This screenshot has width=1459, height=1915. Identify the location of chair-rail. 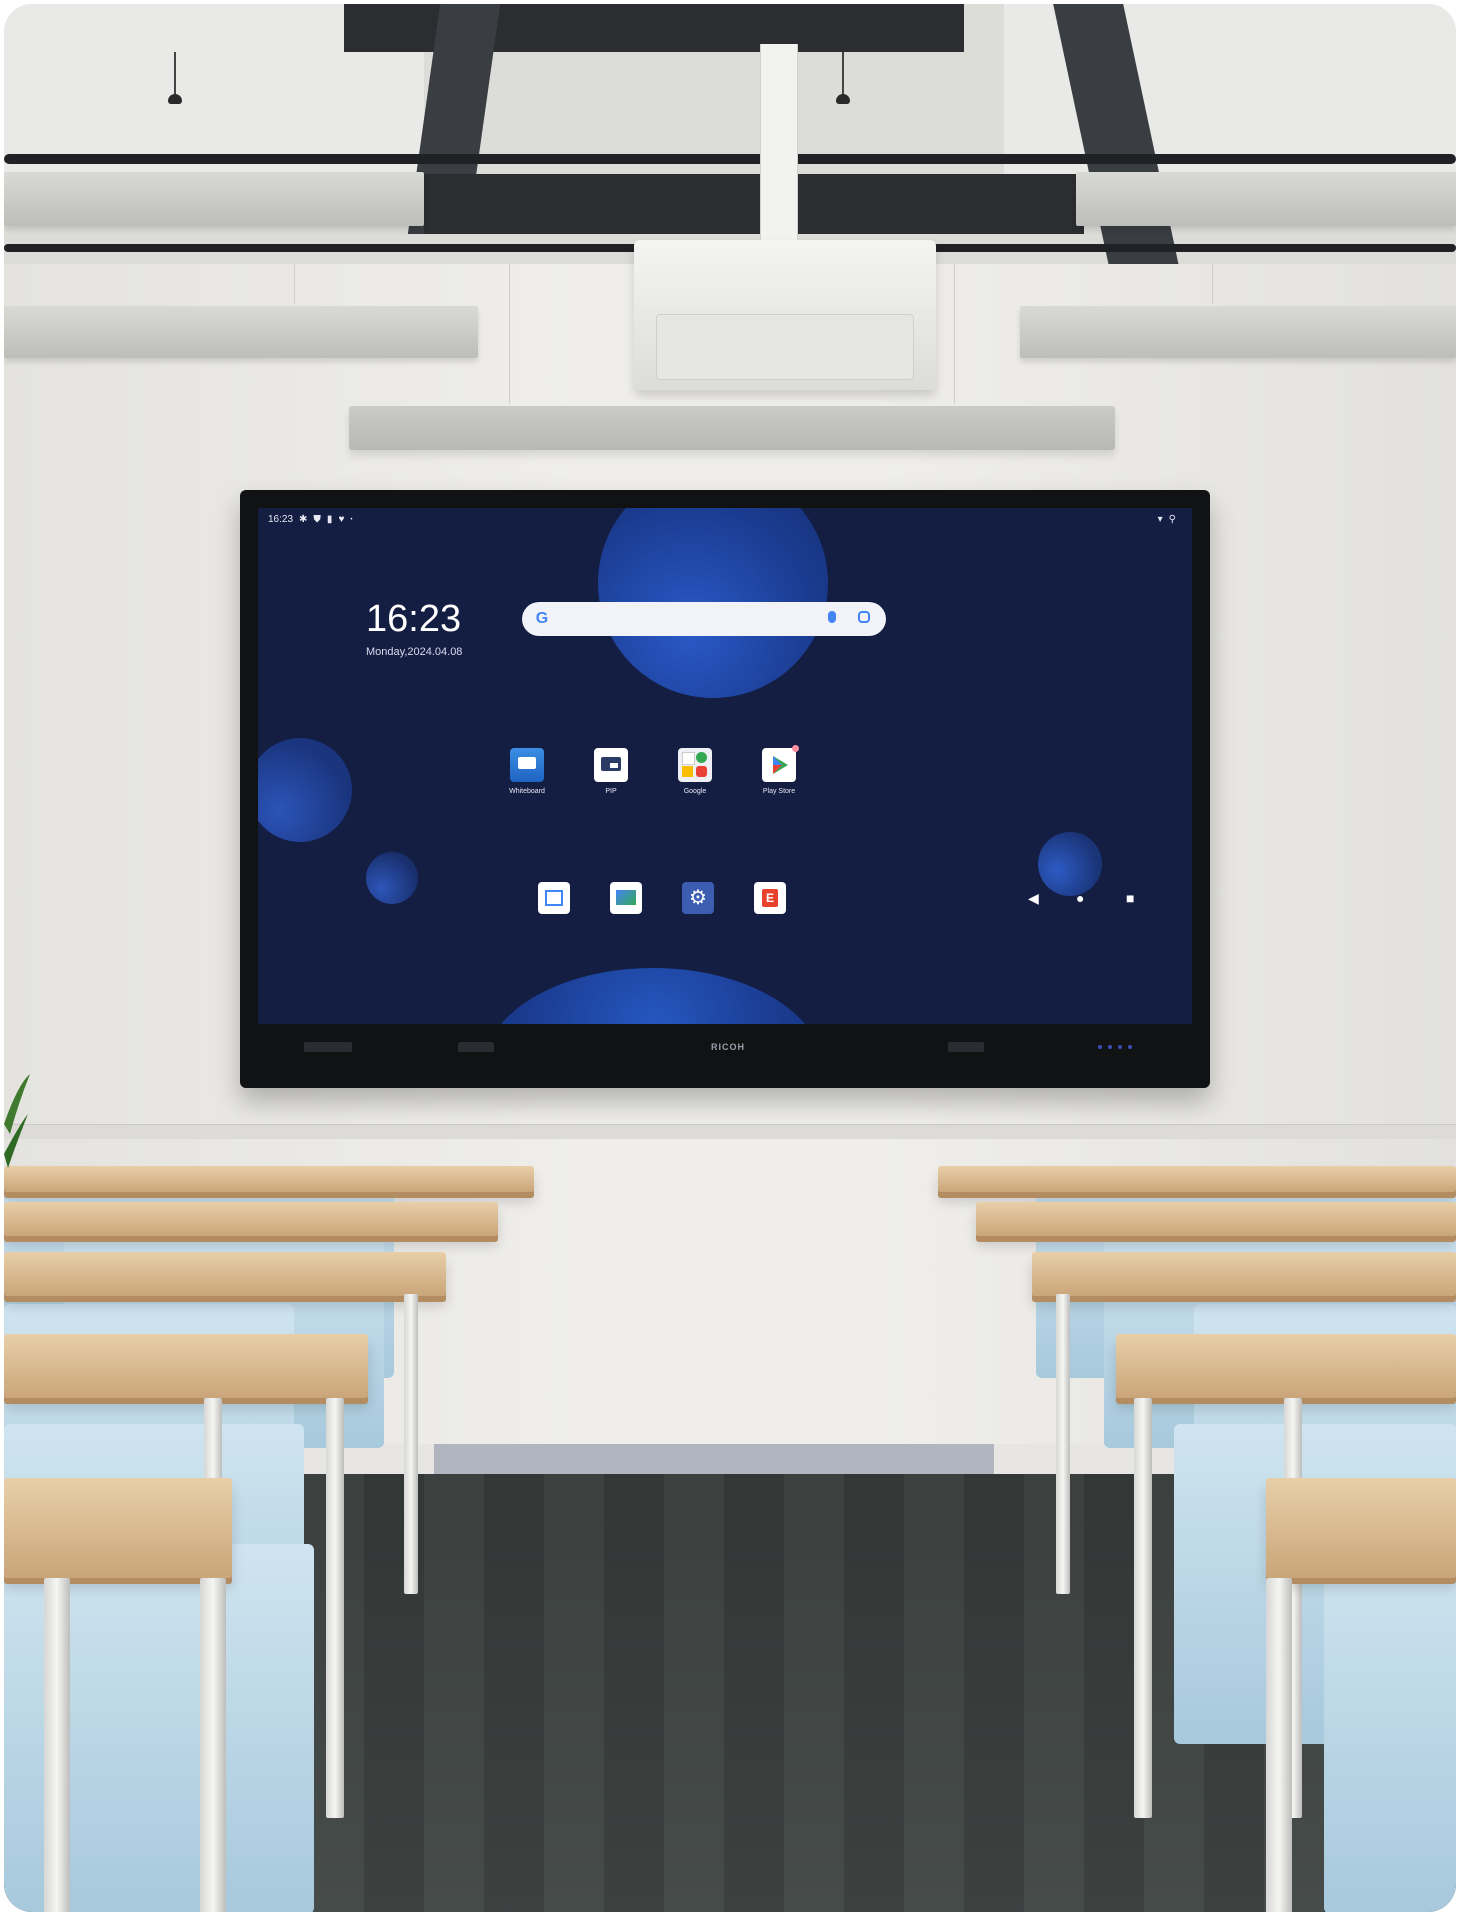
(730, 1131).